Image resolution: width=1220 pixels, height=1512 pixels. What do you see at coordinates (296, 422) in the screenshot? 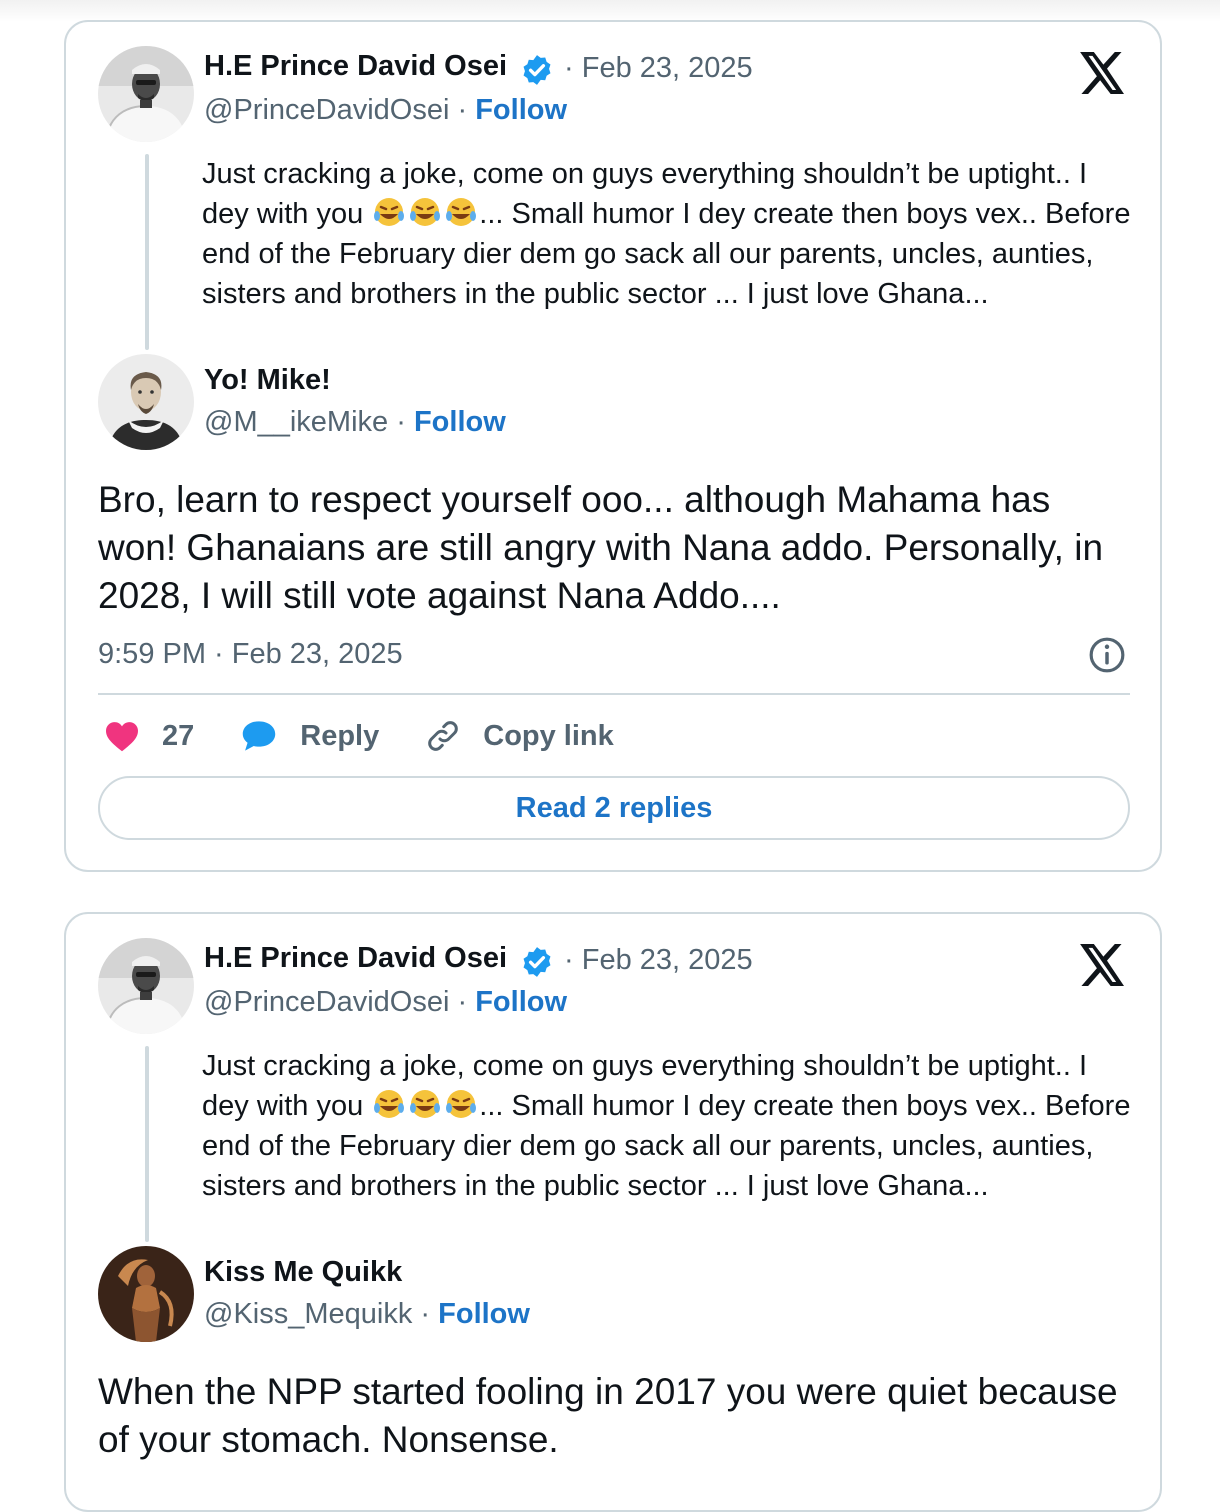
I see `reply-author-handle: @M__ikeMike` at bounding box center [296, 422].